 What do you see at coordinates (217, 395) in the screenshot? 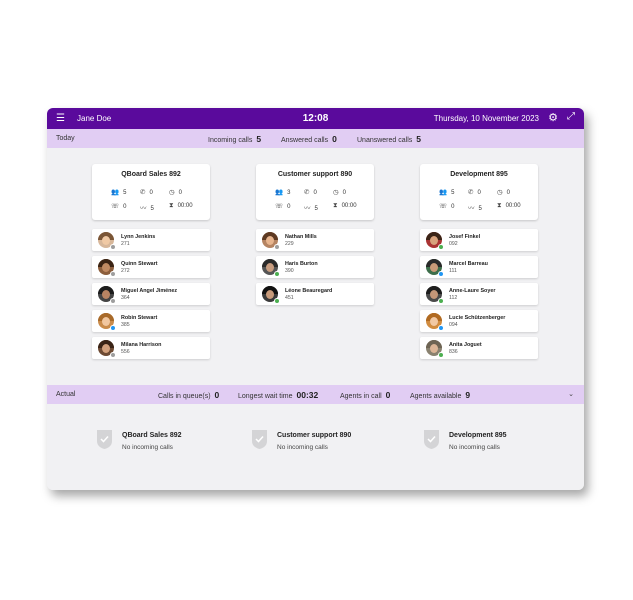
I see `calls-in-queue-value: 0` at bounding box center [217, 395].